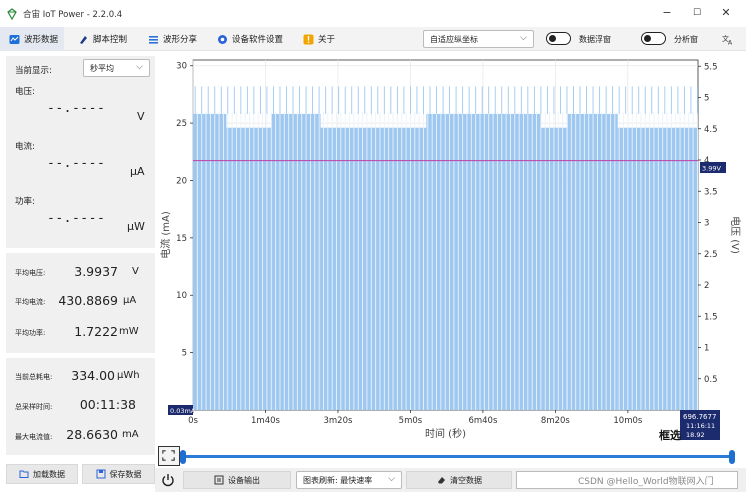 The image size is (746, 492). What do you see at coordinates (25, 92) in the screenshot?
I see `voltage-label: 电压:` at bounding box center [25, 92].